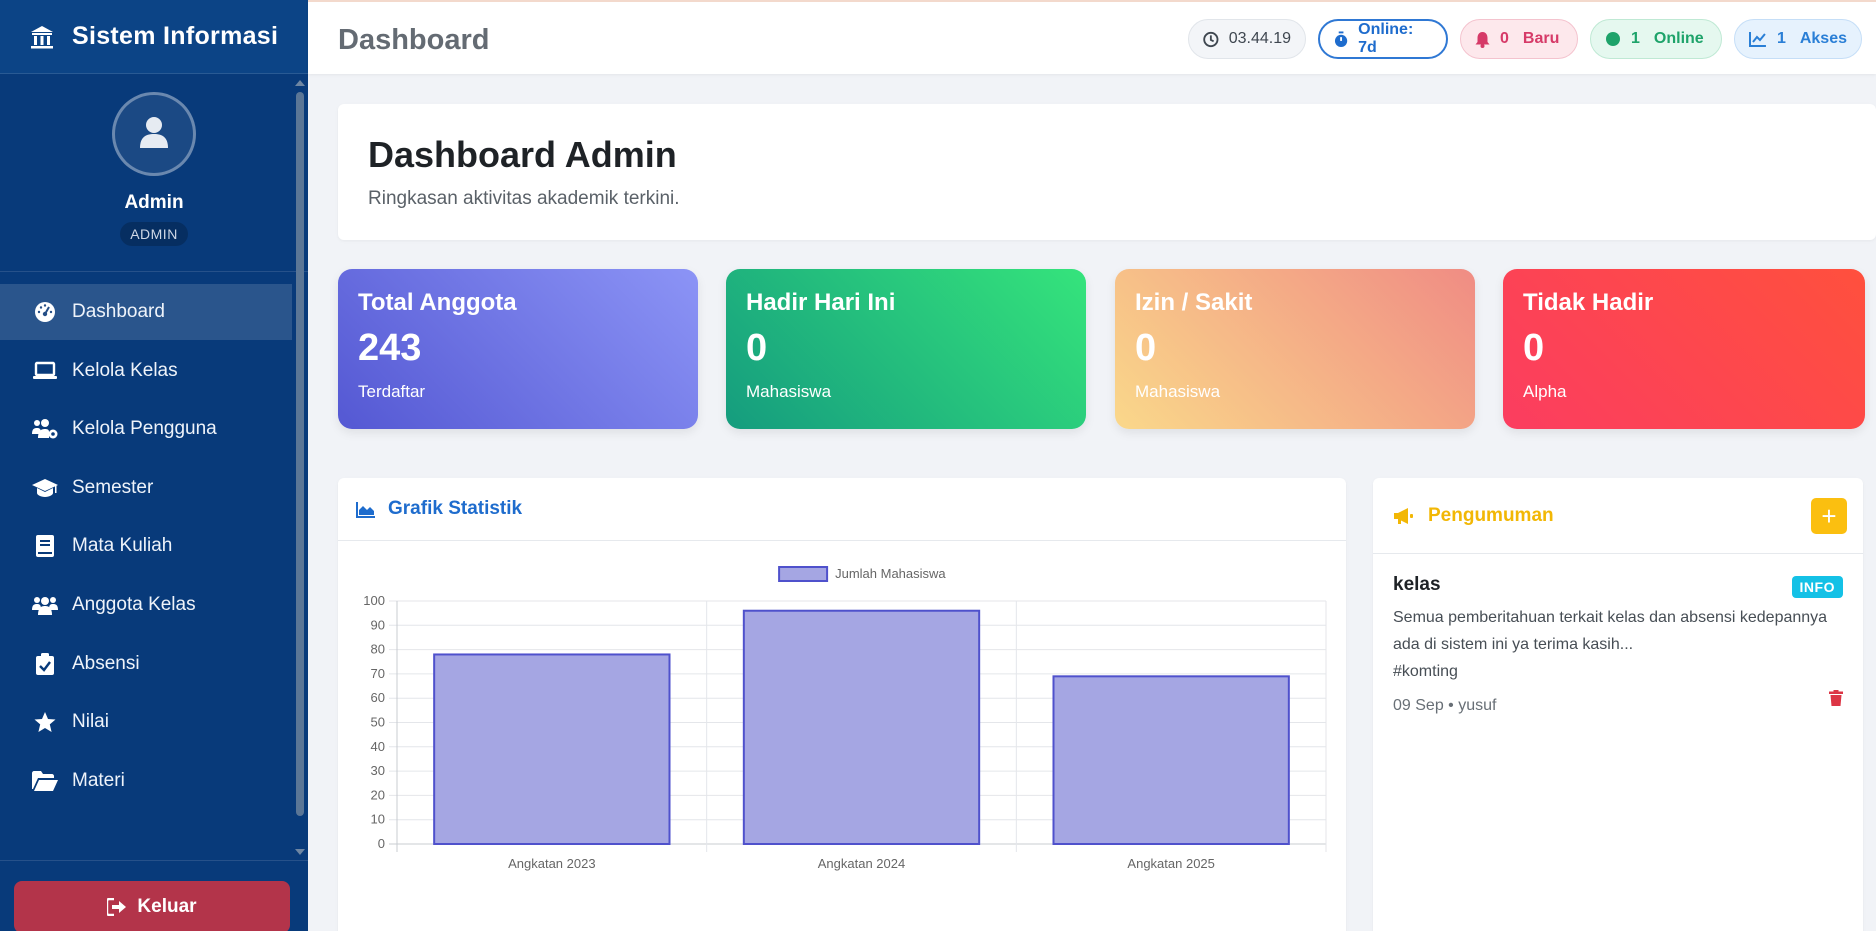 This screenshot has width=1876, height=931. I want to click on stat-foot: Terdaftar, so click(392, 391).